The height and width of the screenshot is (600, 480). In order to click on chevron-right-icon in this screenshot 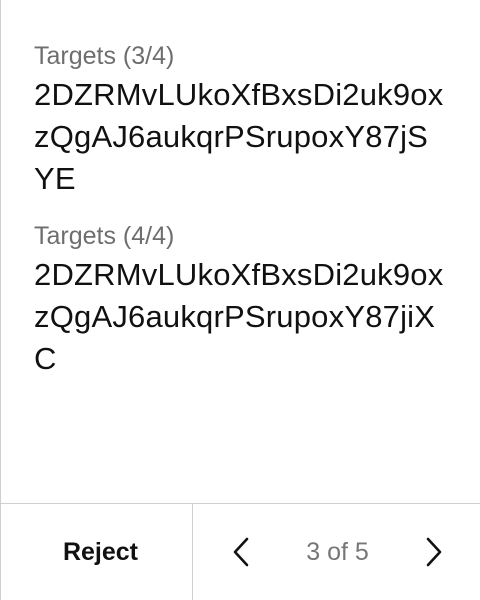, I will do `click(434, 552)`.